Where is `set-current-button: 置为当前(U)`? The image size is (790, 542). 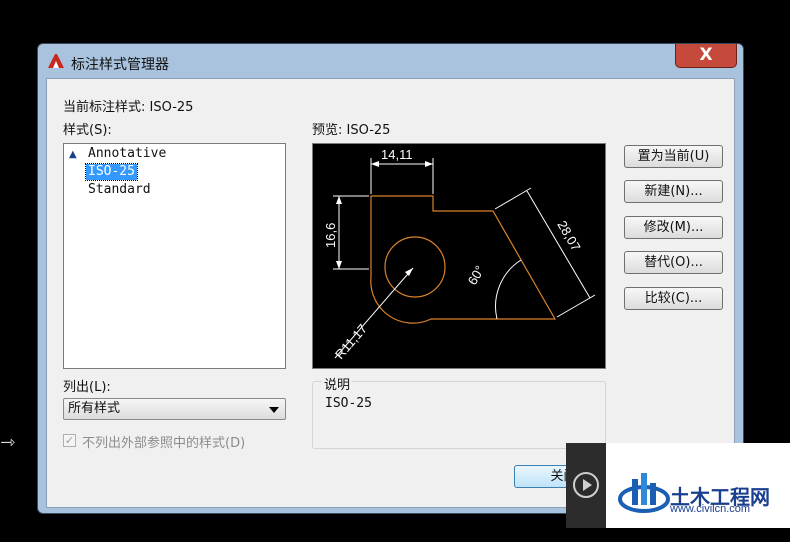 set-current-button: 置为当前(U) is located at coordinates (673, 156).